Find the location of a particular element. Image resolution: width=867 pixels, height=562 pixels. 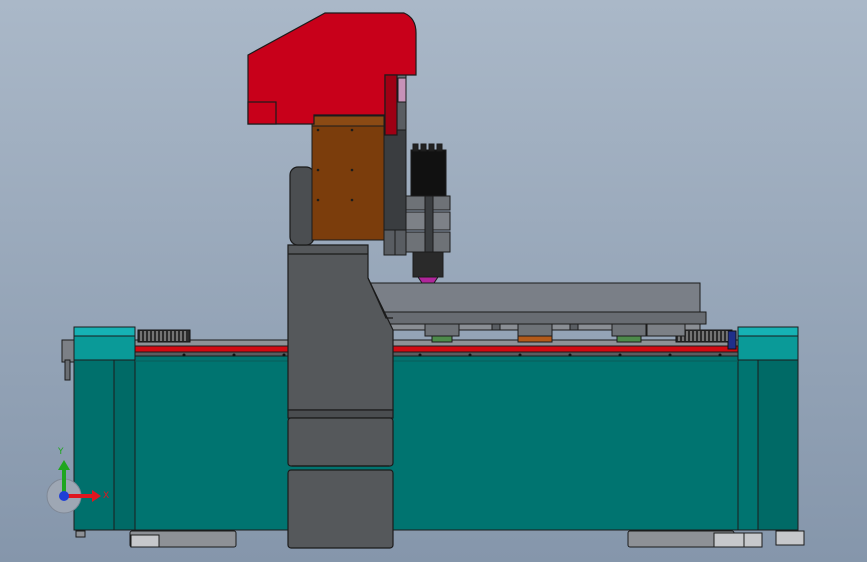

column-lower-block-lower is located at coordinates (340, 509).